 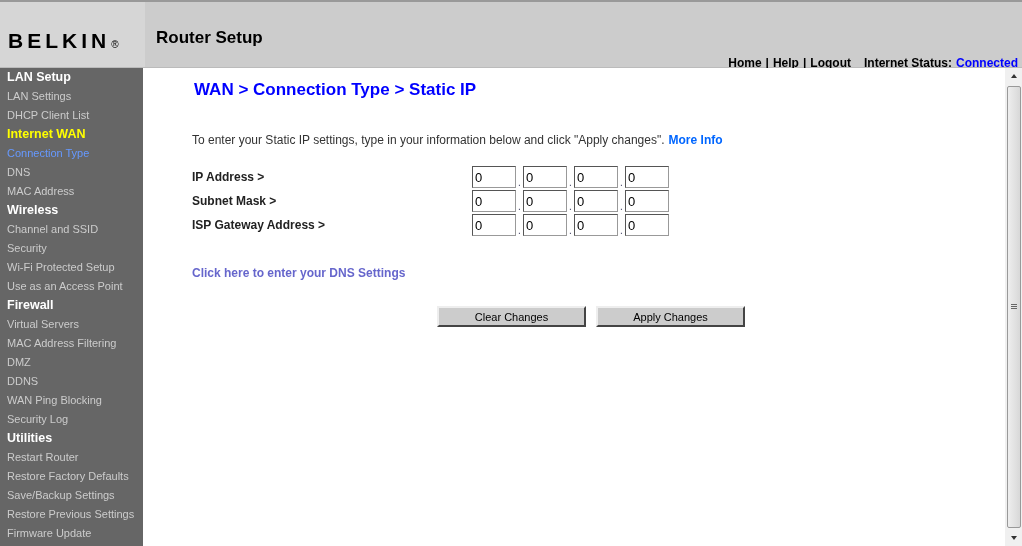 What do you see at coordinates (695, 140) in the screenshot?
I see `more-info-link: More Info` at bounding box center [695, 140].